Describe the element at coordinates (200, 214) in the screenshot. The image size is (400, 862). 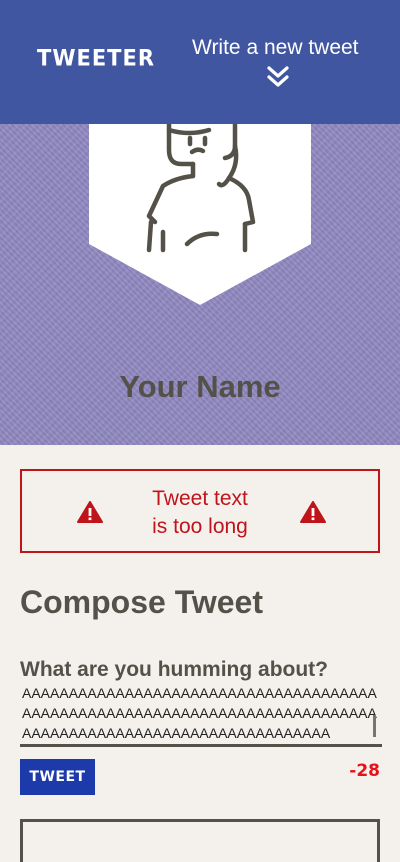
I see `user-avatar-icon` at that location.